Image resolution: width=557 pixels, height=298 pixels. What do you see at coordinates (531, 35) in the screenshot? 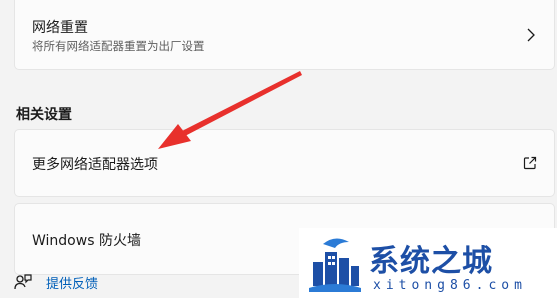
I see `chevron-right-icon` at bounding box center [531, 35].